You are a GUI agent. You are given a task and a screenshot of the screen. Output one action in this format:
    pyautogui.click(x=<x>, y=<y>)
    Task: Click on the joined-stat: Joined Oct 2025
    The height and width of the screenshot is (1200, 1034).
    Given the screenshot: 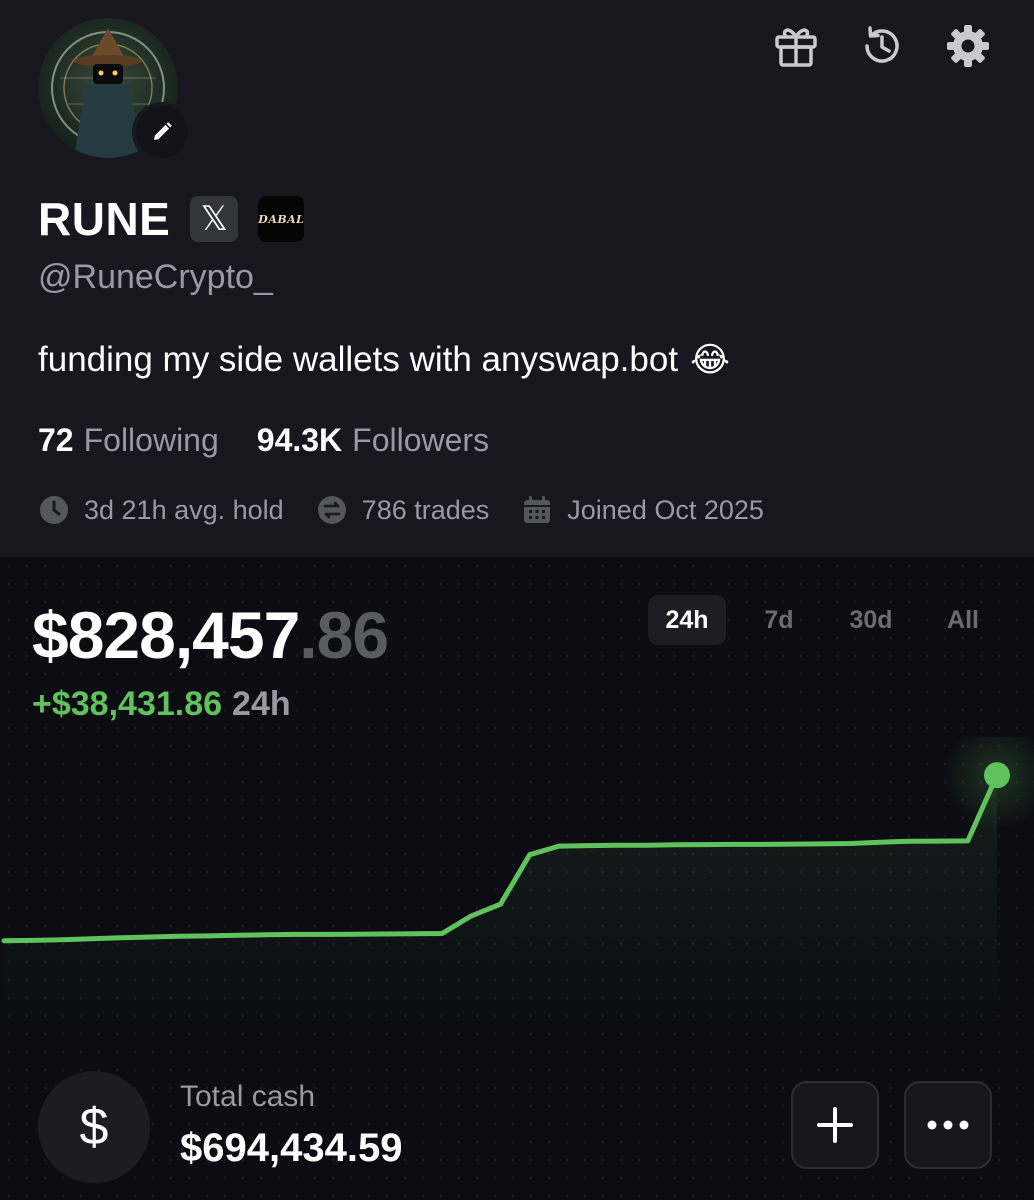 What is the action you would take?
    pyautogui.click(x=642, y=510)
    